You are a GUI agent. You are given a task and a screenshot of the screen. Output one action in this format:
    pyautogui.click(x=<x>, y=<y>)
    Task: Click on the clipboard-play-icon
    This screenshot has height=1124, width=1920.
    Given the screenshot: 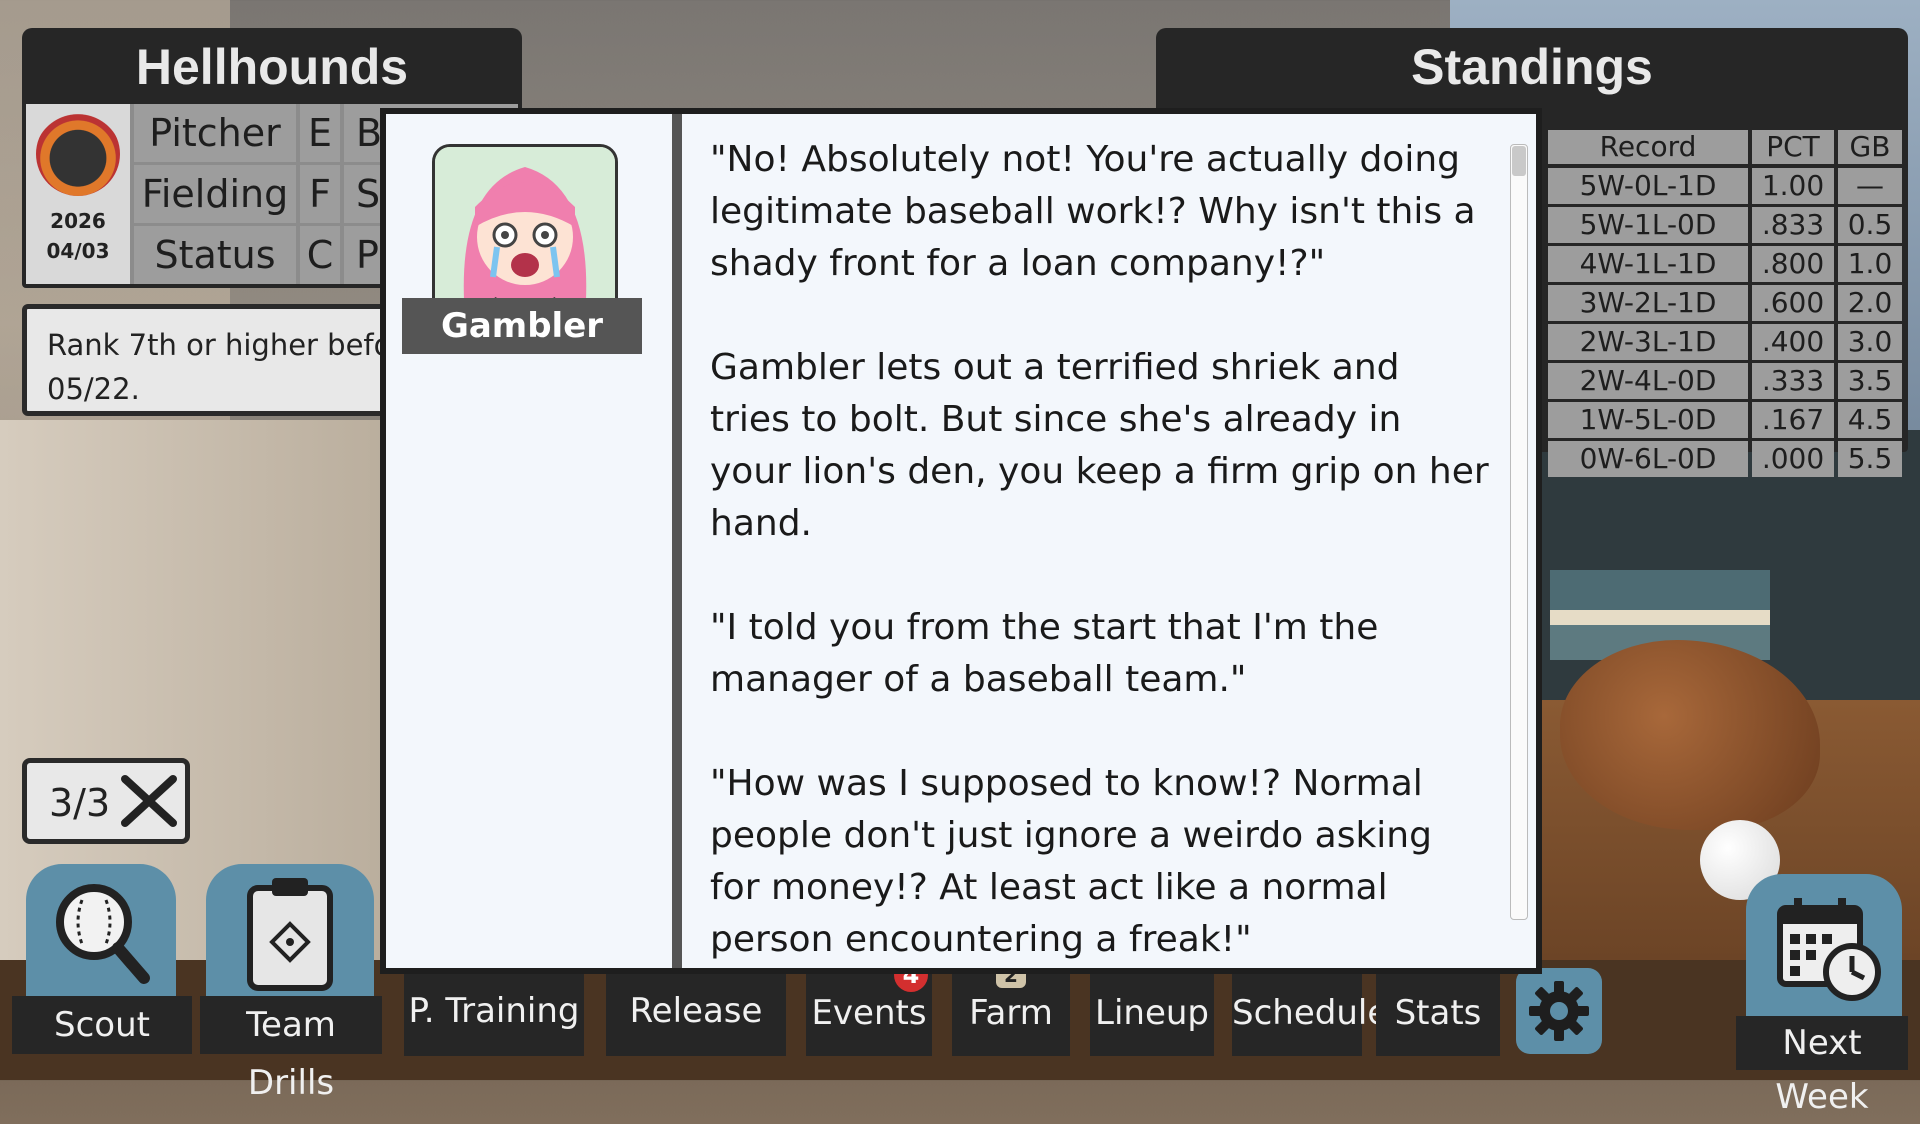 What is the action you would take?
    pyautogui.click(x=290, y=934)
    